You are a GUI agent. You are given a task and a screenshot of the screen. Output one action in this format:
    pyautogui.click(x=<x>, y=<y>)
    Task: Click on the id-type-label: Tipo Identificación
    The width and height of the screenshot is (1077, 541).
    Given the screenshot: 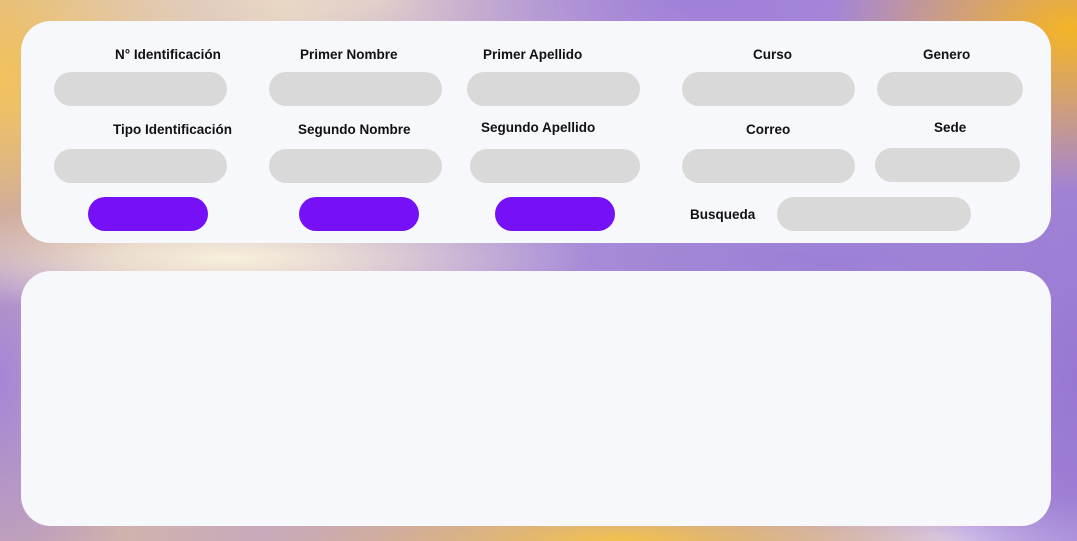 What is the action you would take?
    pyautogui.click(x=173, y=129)
    